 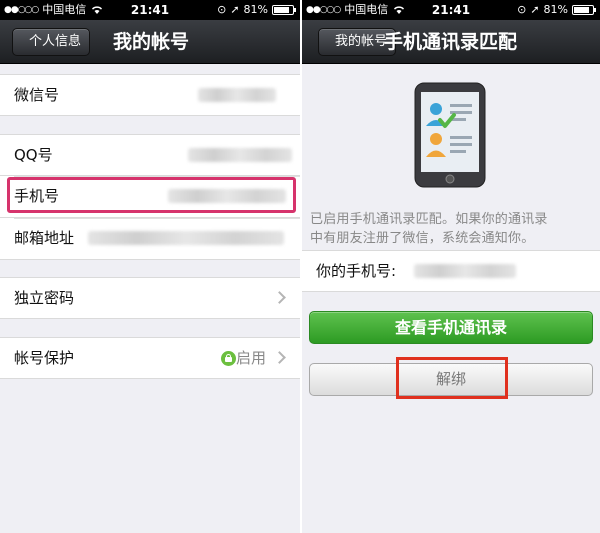 I want to click on back-button: 个人信息, so click(x=51, y=42).